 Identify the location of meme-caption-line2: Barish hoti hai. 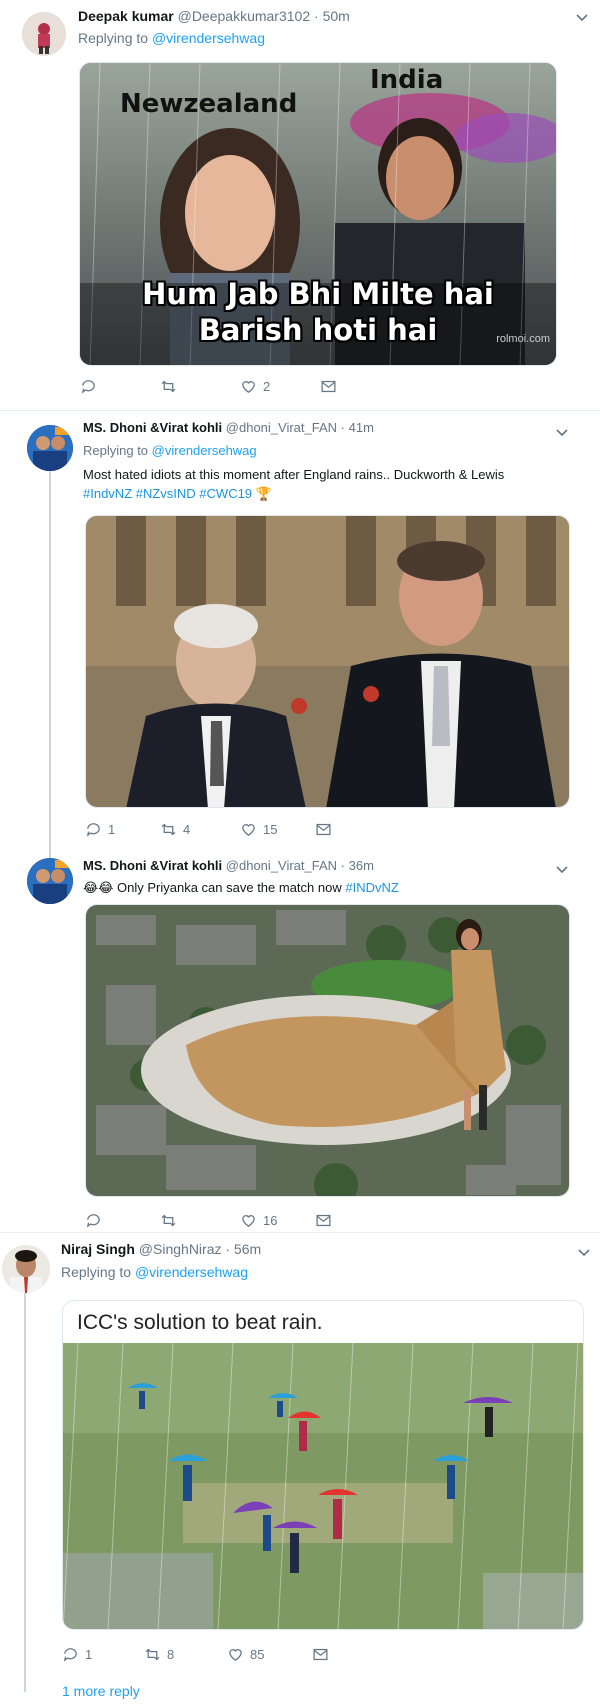
(318, 330).